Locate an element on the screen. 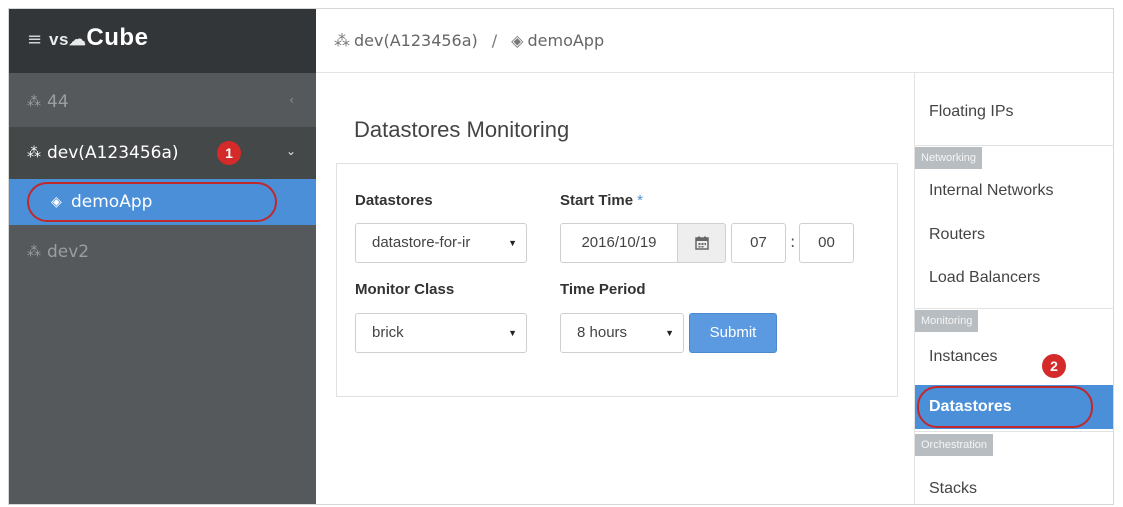 The height and width of the screenshot is (507, 1123). cube-icon: ◈ is located at coordinates (517, 40).